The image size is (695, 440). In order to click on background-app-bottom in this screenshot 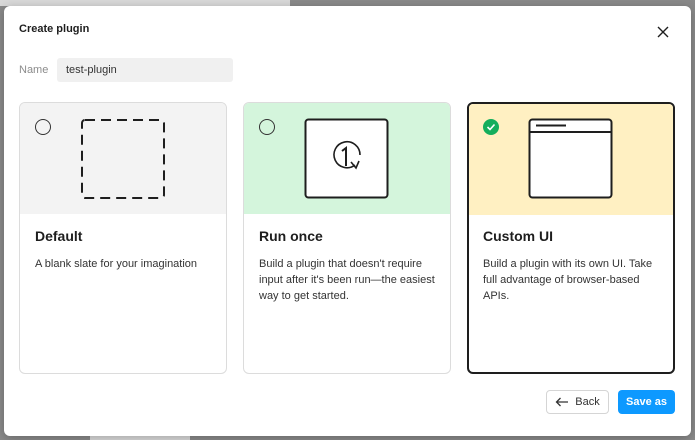, I will do `click(140, 438)`.